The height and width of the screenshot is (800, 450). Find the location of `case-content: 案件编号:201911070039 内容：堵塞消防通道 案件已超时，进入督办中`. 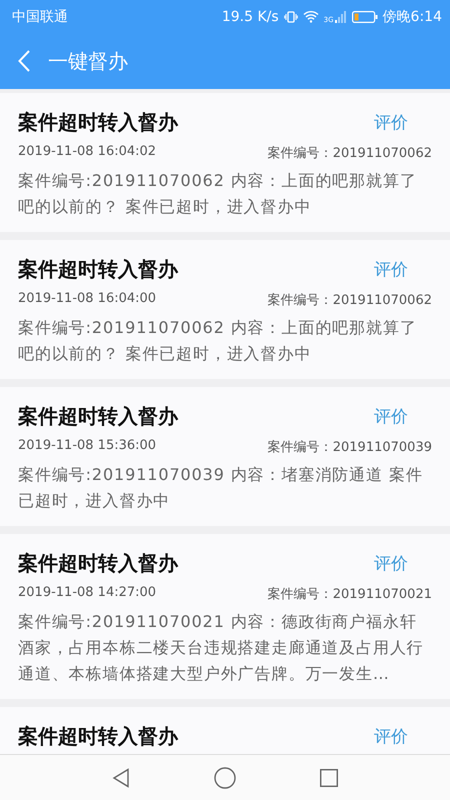

case-content: 案件编号:201911070039 内容：堵塞消防通道 案件已超时，进入督办中 is located at coordinates (221, 488).